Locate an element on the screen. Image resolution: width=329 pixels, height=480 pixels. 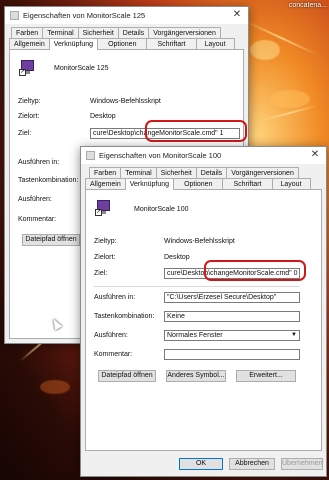
ausfuehren-select: Normales Fenster ▼ is located at coordinates (232, 335).